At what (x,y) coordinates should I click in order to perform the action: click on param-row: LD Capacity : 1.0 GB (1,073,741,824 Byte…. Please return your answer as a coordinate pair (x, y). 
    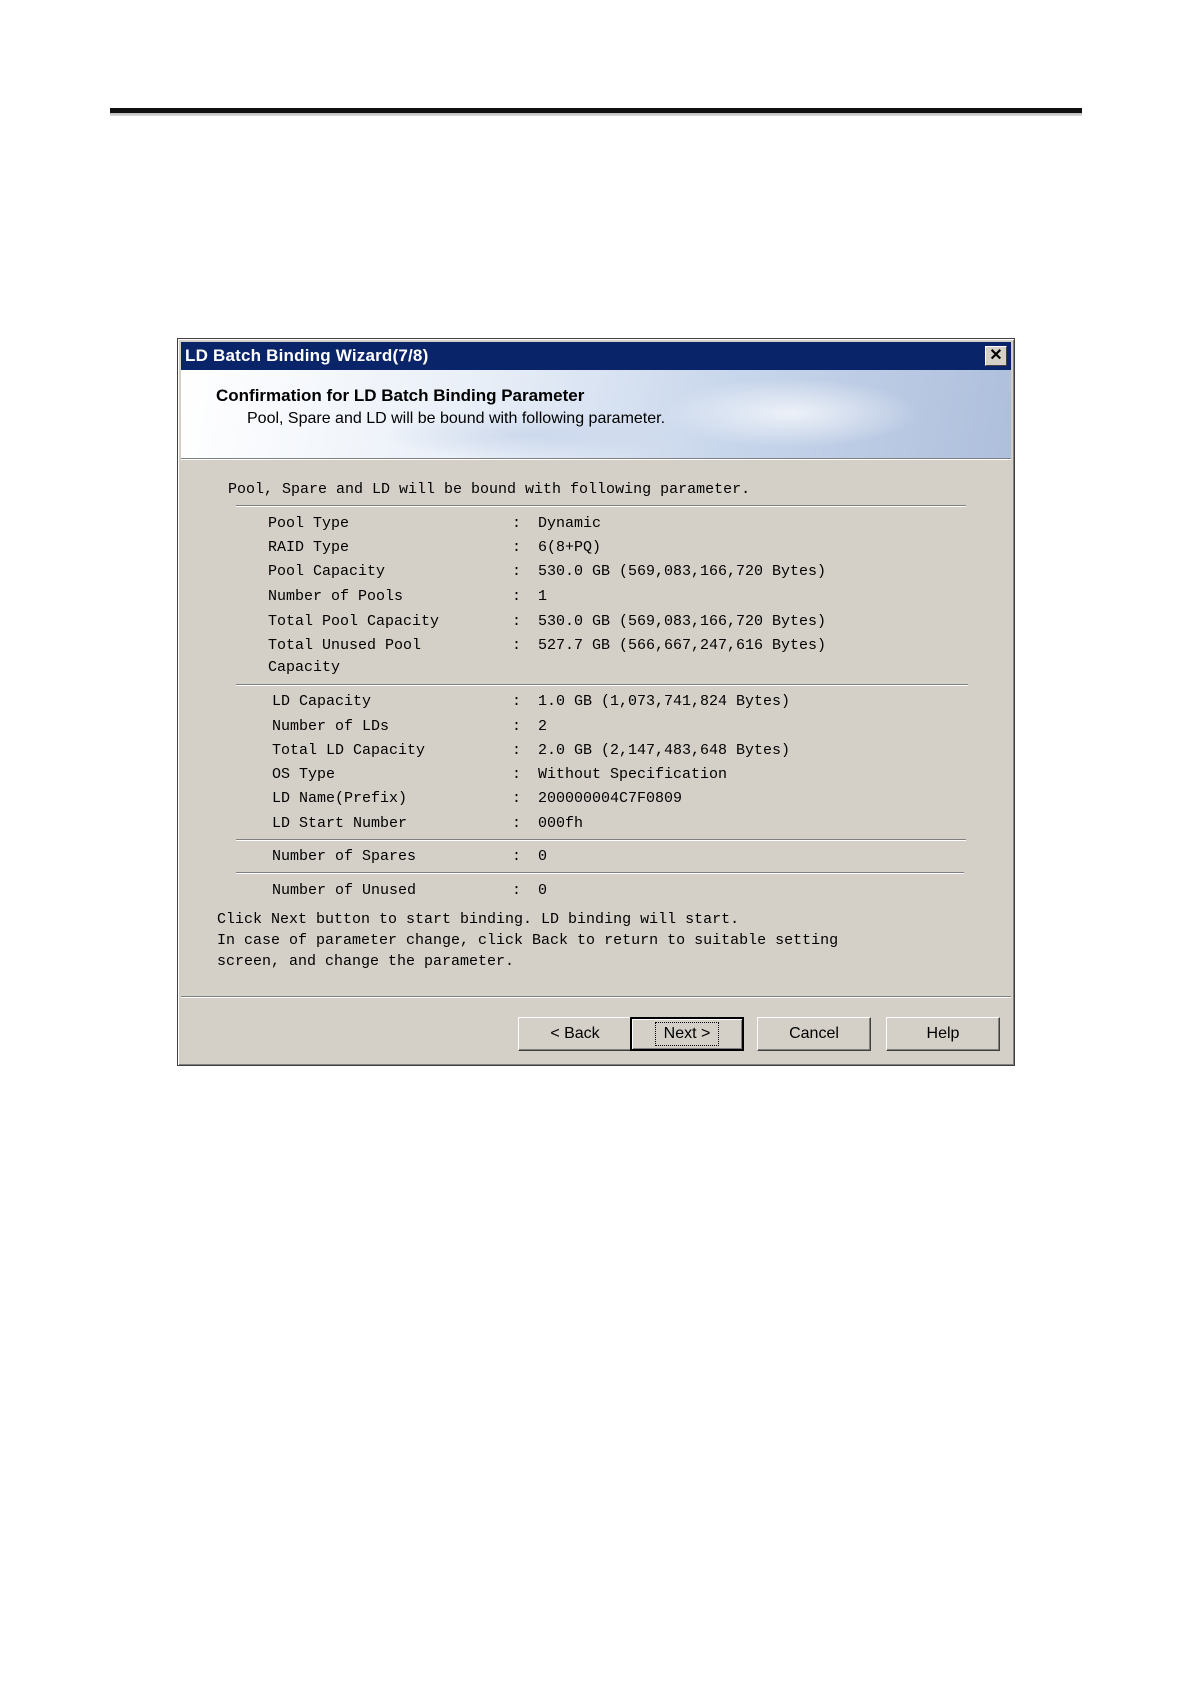
    Looking at the image, I should click on (531, 701).